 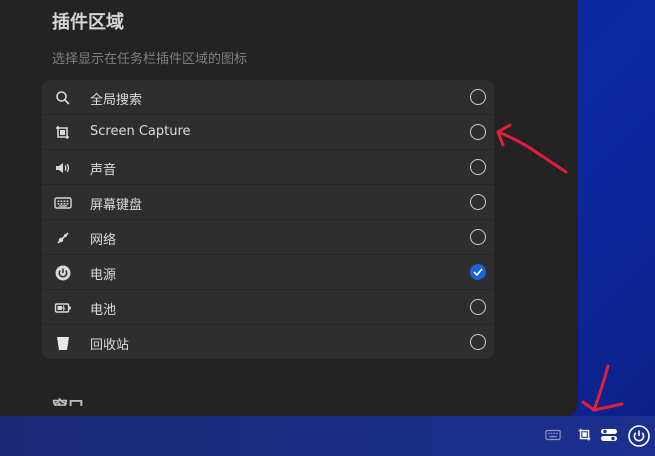 I want to click on plugin-label: 声音, so click(x=103, y=170).